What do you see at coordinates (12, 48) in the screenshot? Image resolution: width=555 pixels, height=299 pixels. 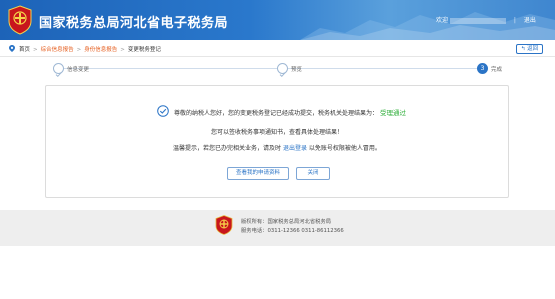 I see `location-pin-icon` at bounding box center [12, 48].